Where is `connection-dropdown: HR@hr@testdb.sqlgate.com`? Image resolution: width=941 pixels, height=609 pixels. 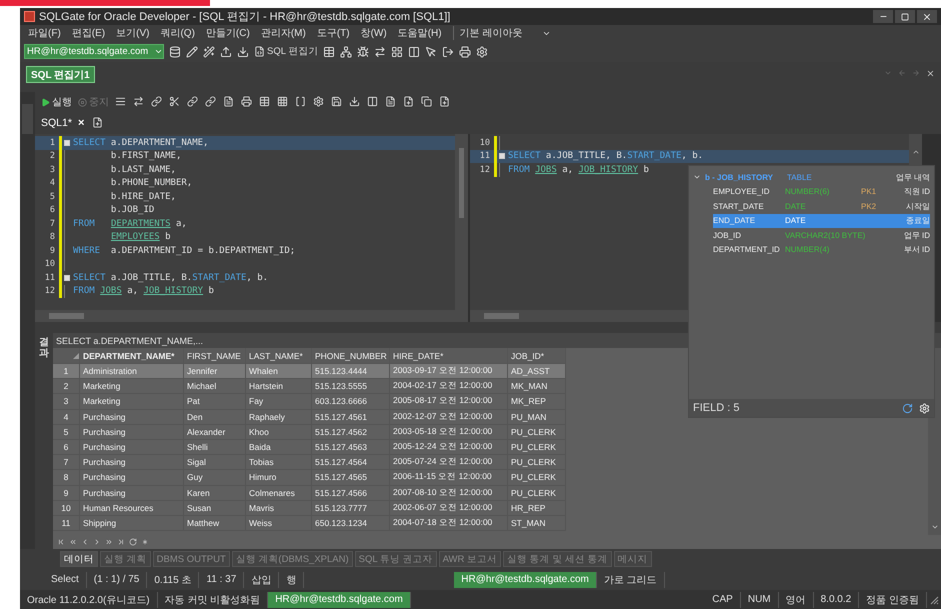 connection-dropdown: HR@hr@testdb.sqlgate.com is located at coordinates (94, 51).